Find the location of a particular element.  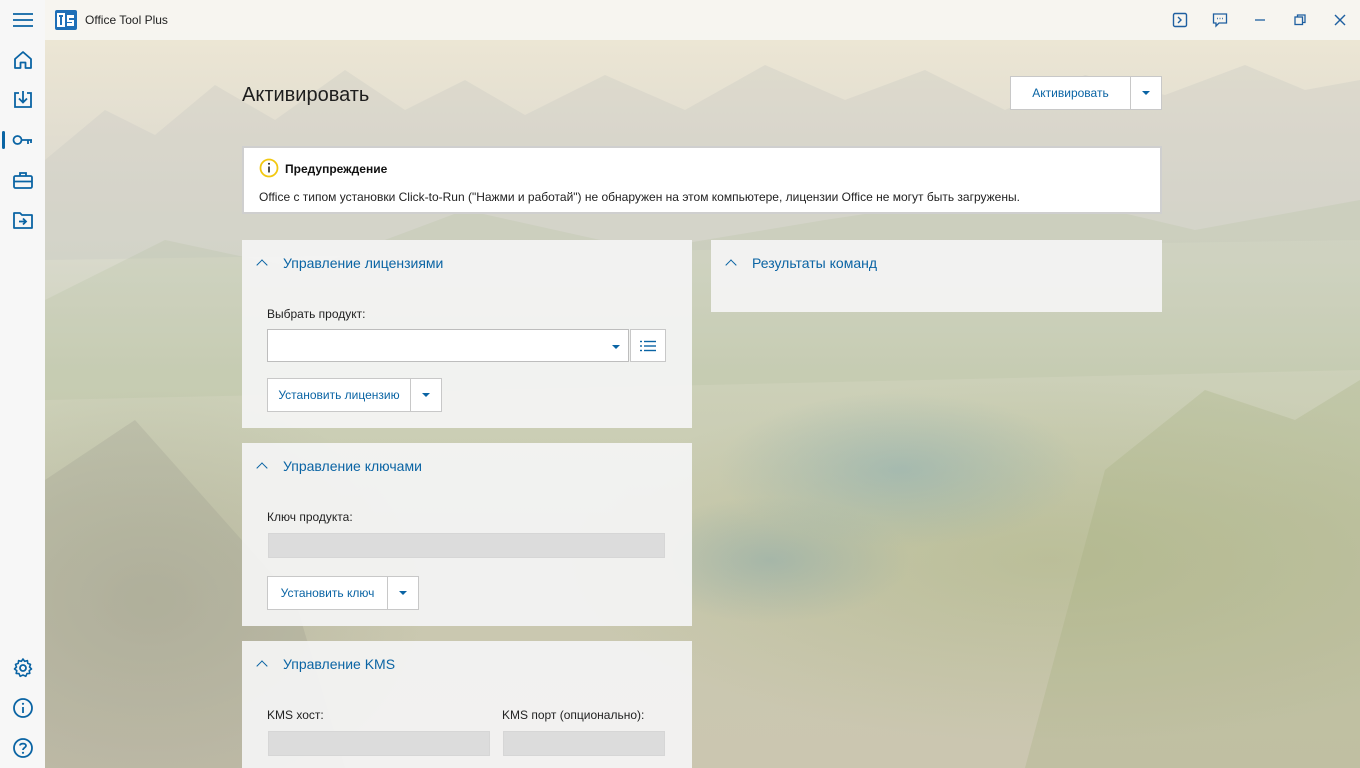

console-button is located at coordinates (1180, 20).